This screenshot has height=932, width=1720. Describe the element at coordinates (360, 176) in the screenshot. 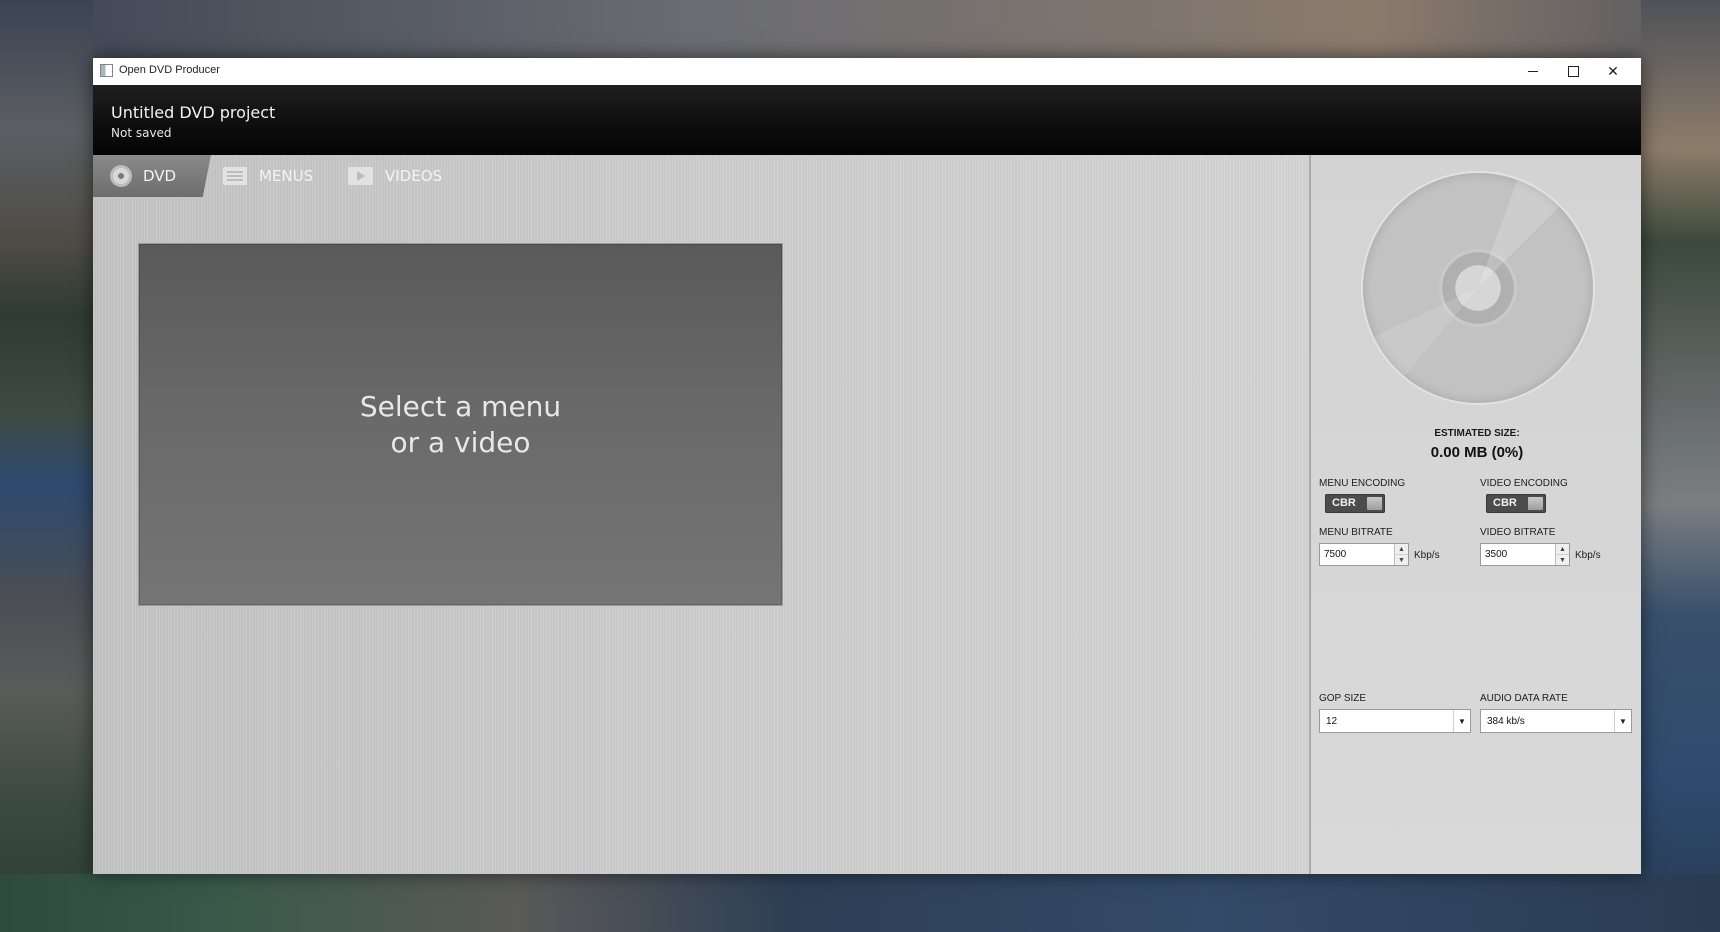

I see `video-play-icon` at that location.